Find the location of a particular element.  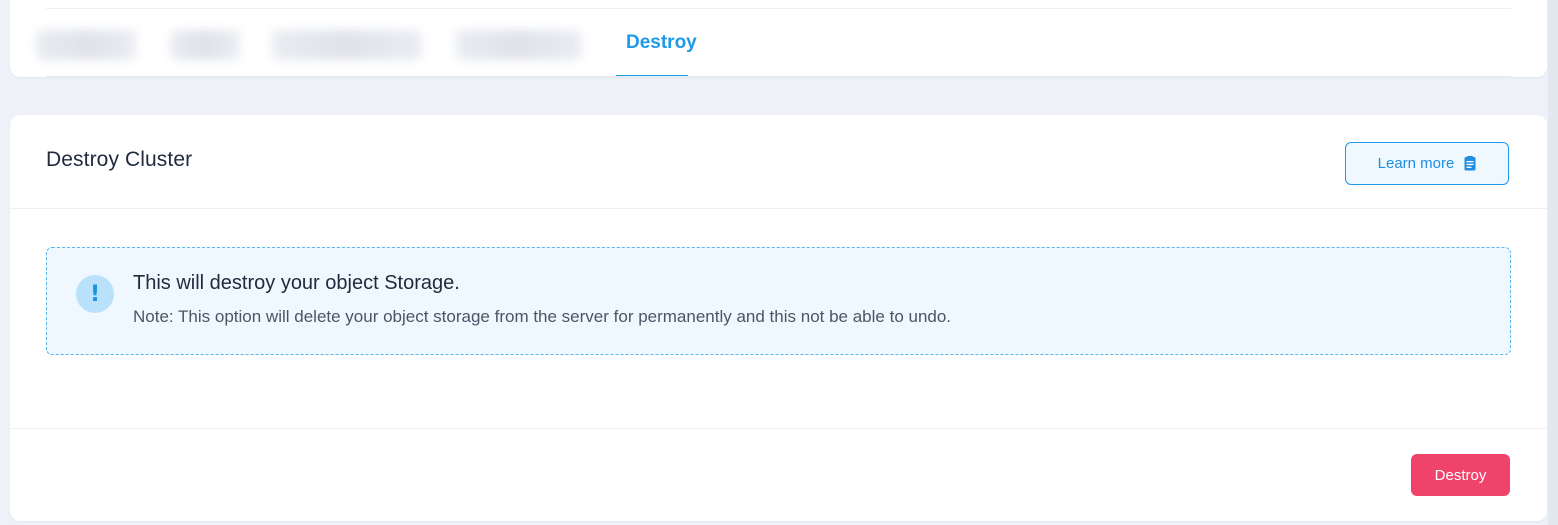

learn-more-label: Learn more is located at coordinates (1416, 163).